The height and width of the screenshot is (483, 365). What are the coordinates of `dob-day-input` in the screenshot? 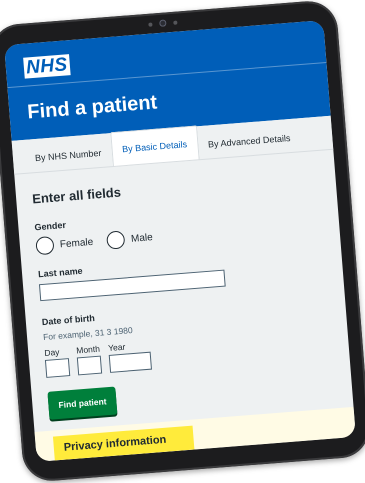 It's located at (57, 368).